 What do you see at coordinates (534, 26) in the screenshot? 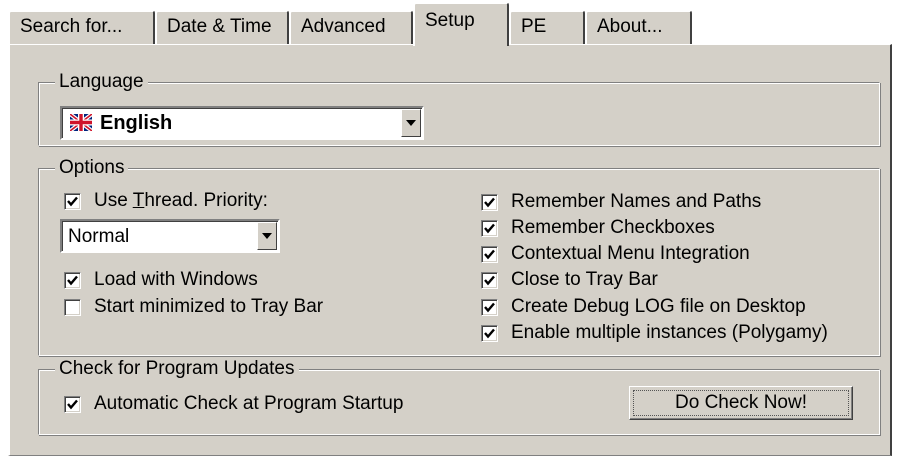
I see `tab-label: PE` at bounding box center [534, 26].